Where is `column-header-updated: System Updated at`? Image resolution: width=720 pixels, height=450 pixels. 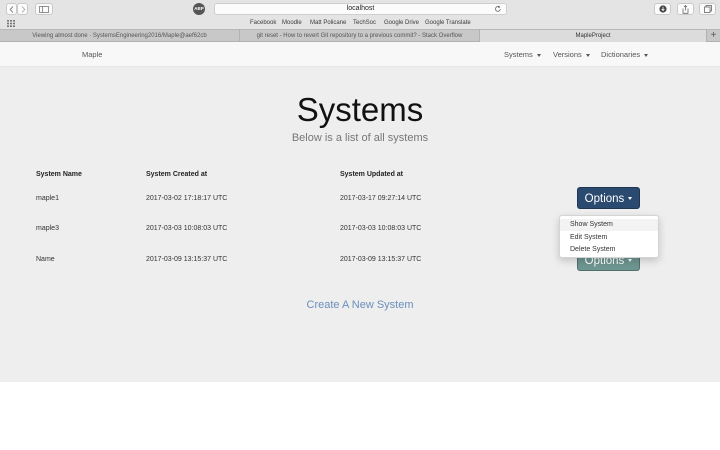 column-header-updated: System Updated at is located at coordinates (372, 174).